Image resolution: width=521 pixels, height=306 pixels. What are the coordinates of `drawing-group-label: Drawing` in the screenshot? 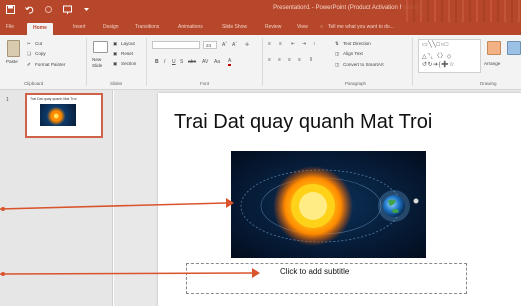 It's located at (488, 83).